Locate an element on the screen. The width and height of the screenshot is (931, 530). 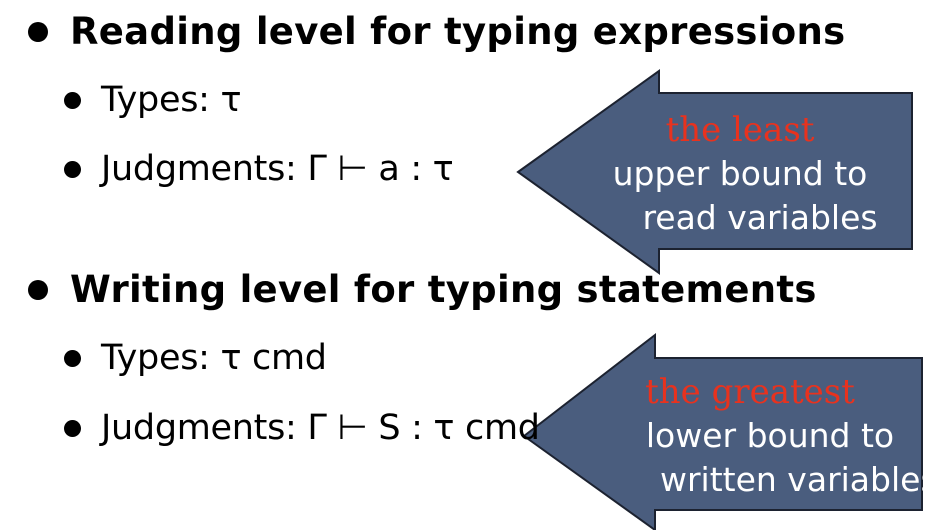
write-callout-line2: written variables is located at coordinates (795, 479).